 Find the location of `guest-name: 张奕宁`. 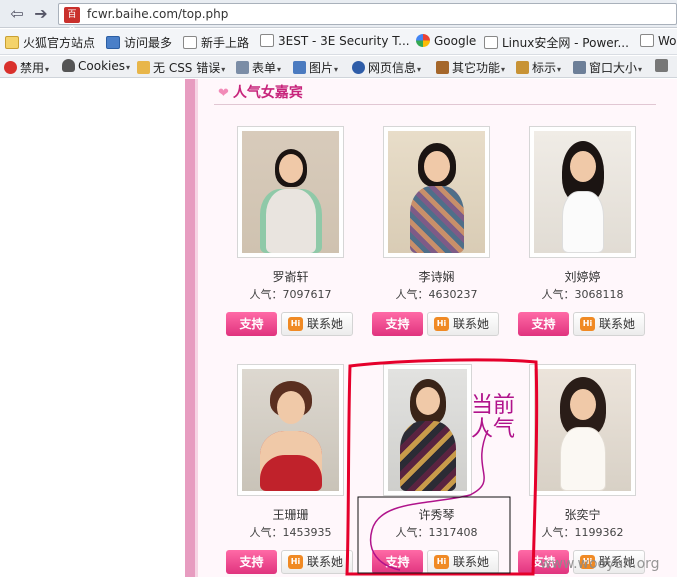

guest-name: 张奕宁 is located at coordinates (582, 514).